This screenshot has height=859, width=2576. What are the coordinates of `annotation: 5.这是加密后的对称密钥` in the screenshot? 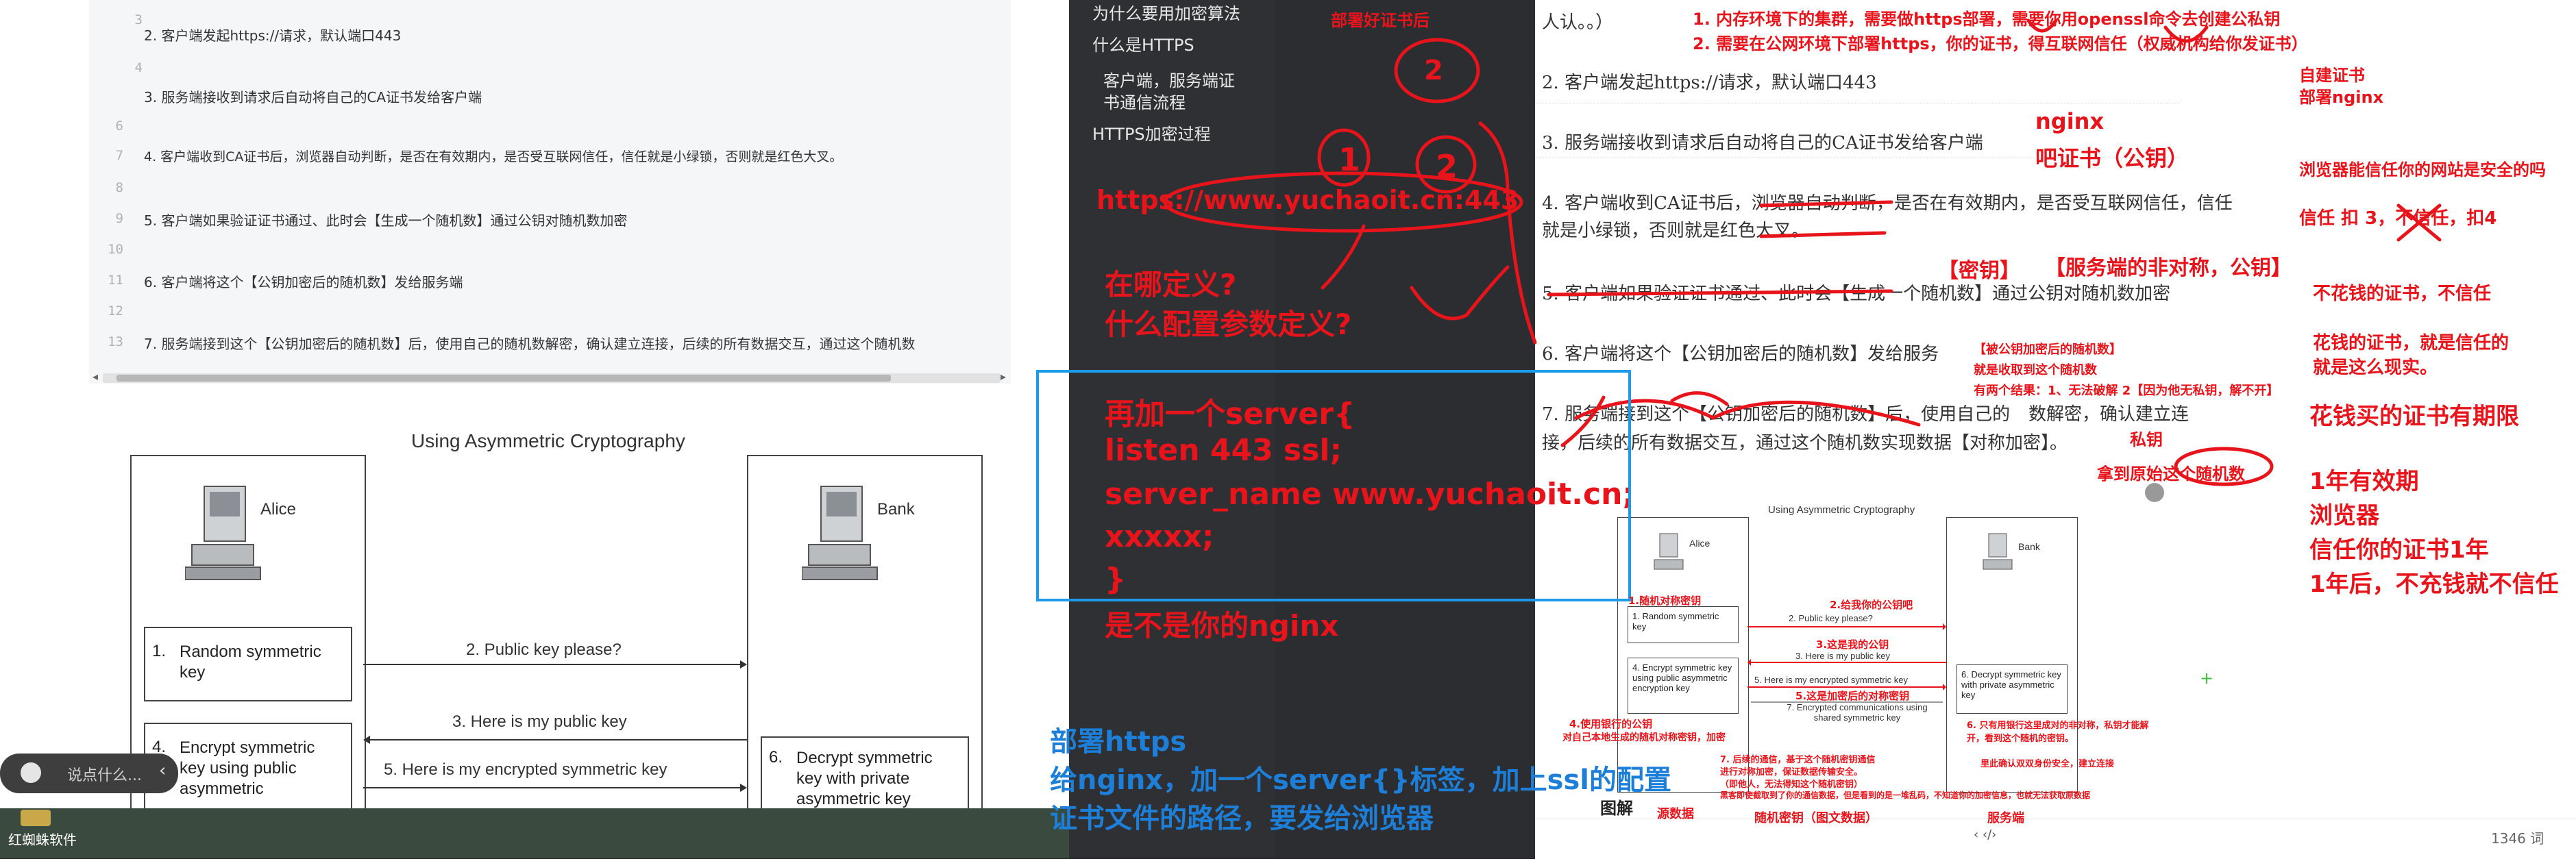 It's located at (1853, 696).